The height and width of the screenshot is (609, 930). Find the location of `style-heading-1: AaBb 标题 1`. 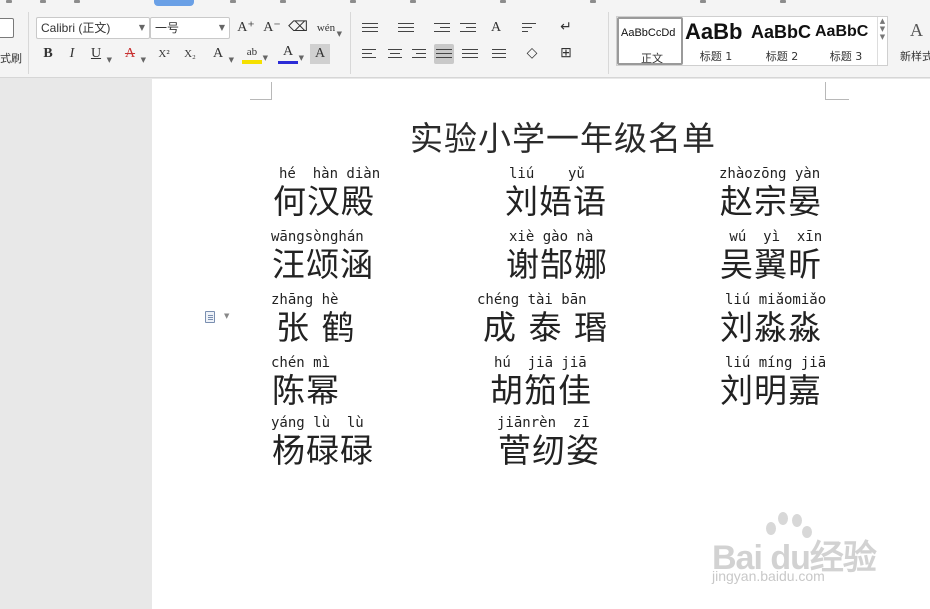

style-heading-1: AaBb 标题 1 is located at coordinates (716, 41).